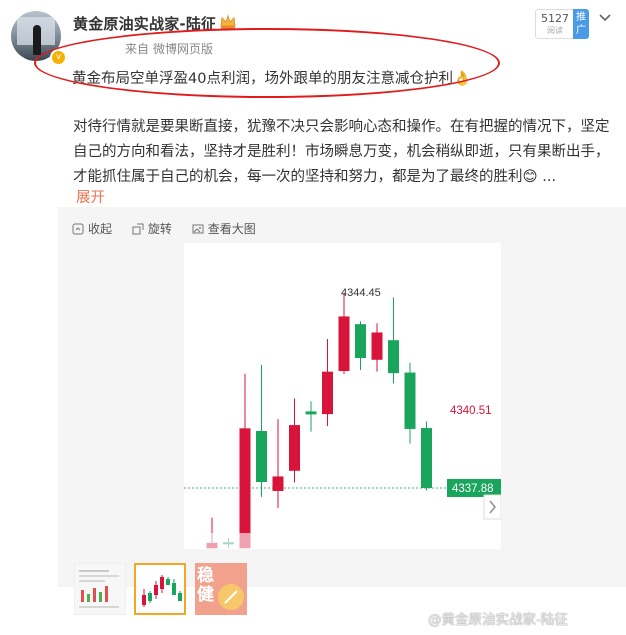 Image resolution: width=626 pixels, height=635 pixels. I want to click on thumbnail-2-selected, so click(160, 589).